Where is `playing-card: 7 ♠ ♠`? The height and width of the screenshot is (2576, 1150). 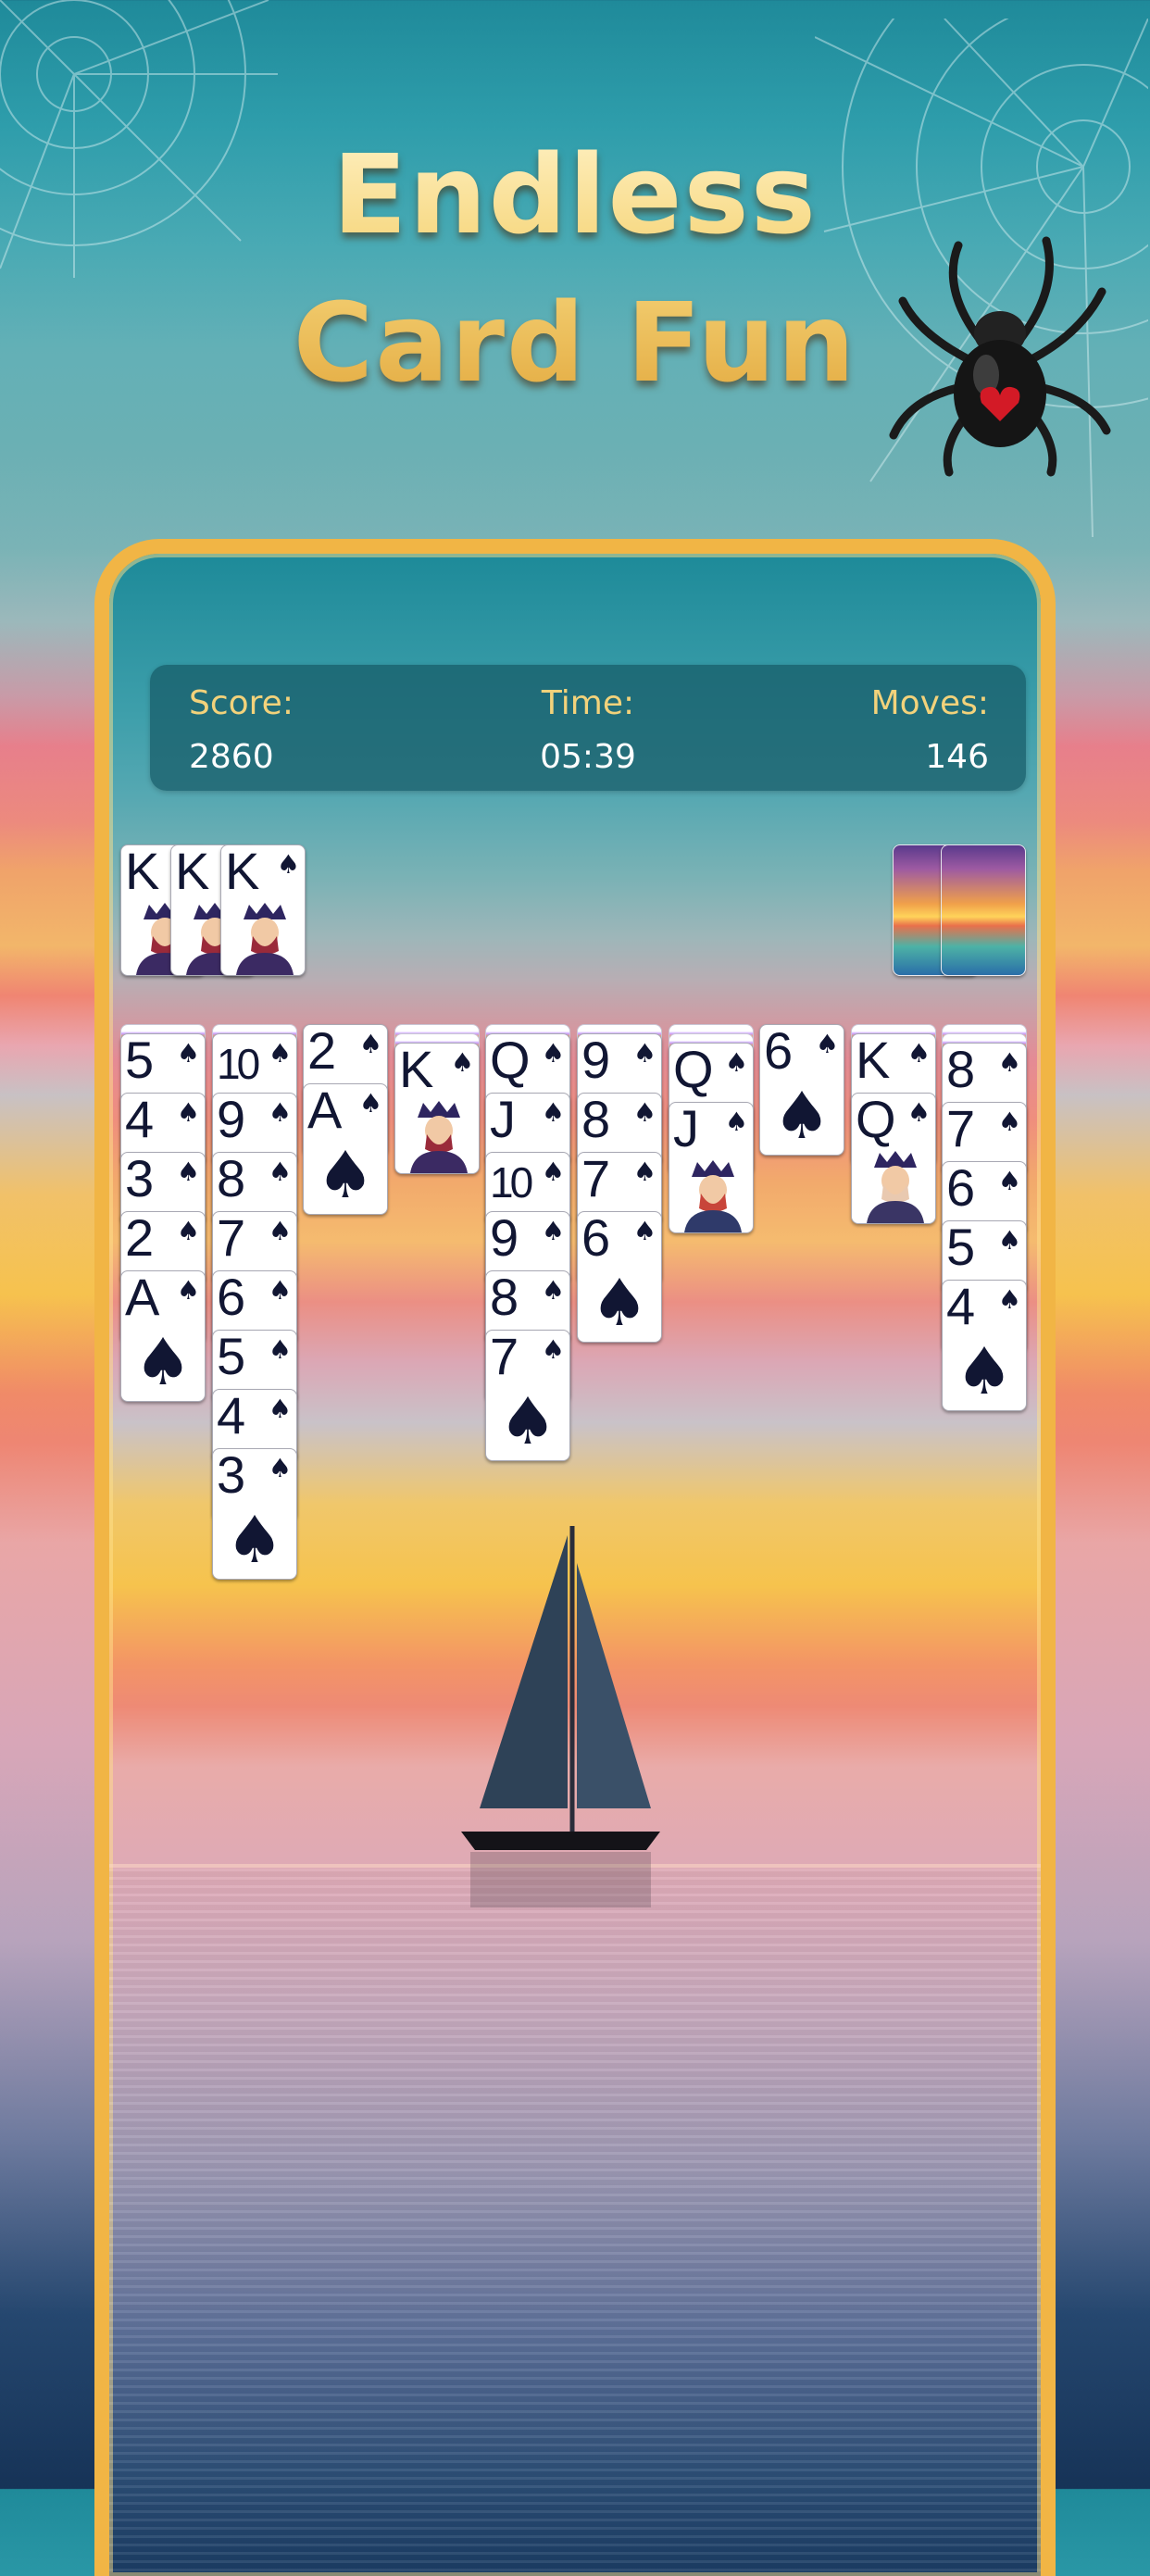 playing-card: 7 ♠ ♠ is located at coordinates (527, 1396).